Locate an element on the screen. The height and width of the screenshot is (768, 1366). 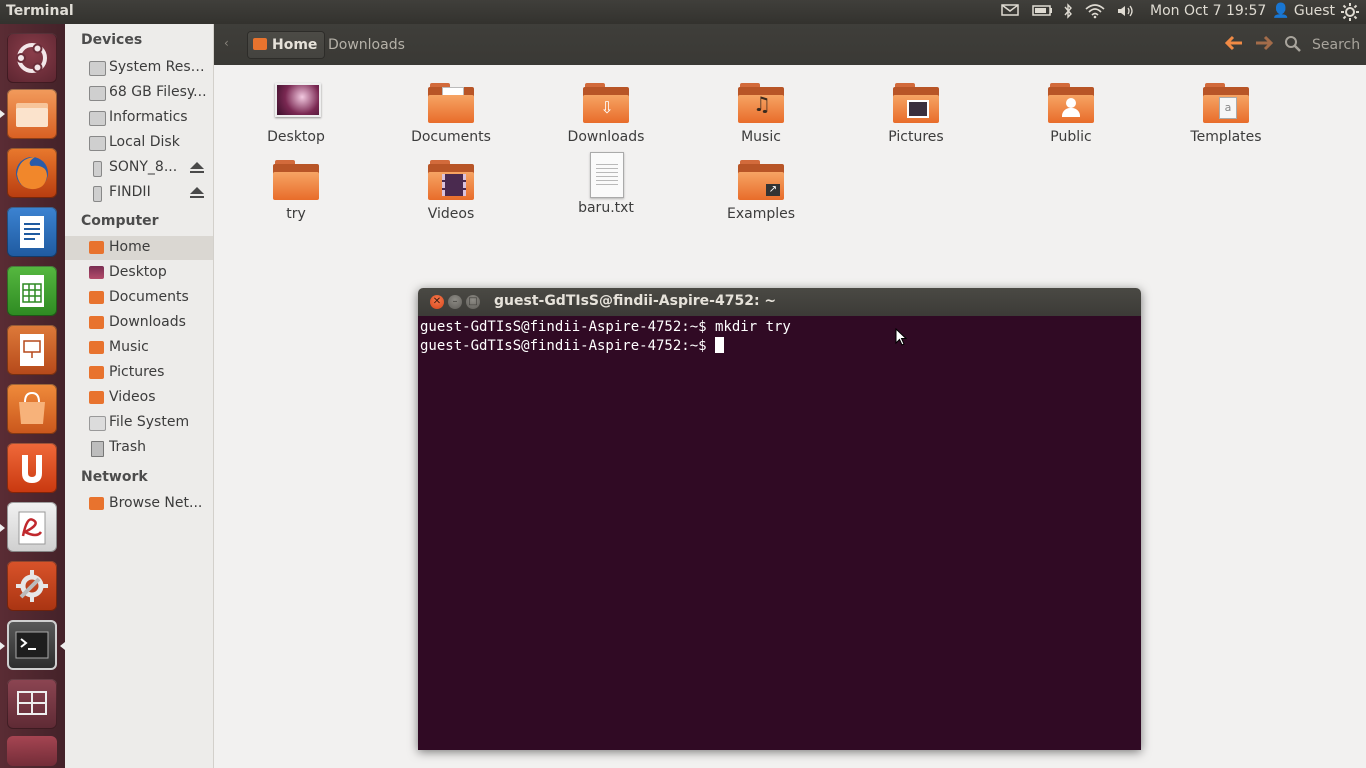
file-item-public: Public is located at coordinates (1071, 113).